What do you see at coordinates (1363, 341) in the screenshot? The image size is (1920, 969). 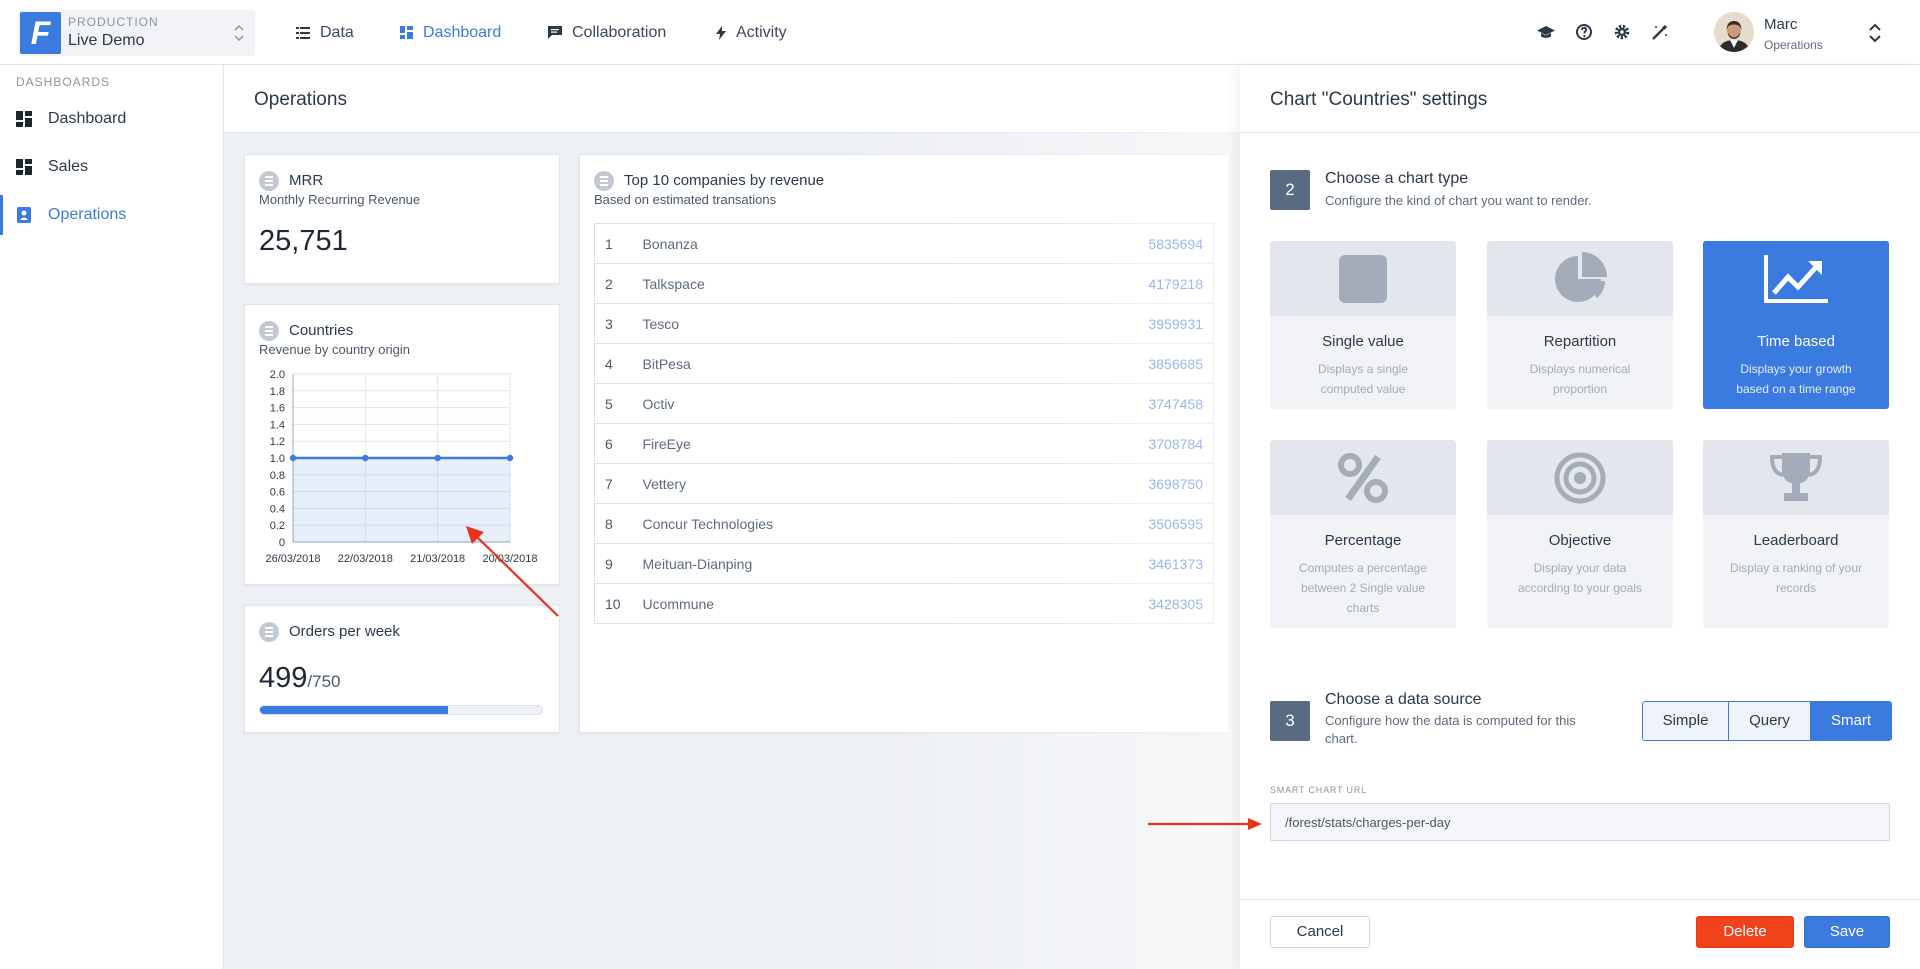 I see `tile-name: Single value` at bounding box center [1363, 341].